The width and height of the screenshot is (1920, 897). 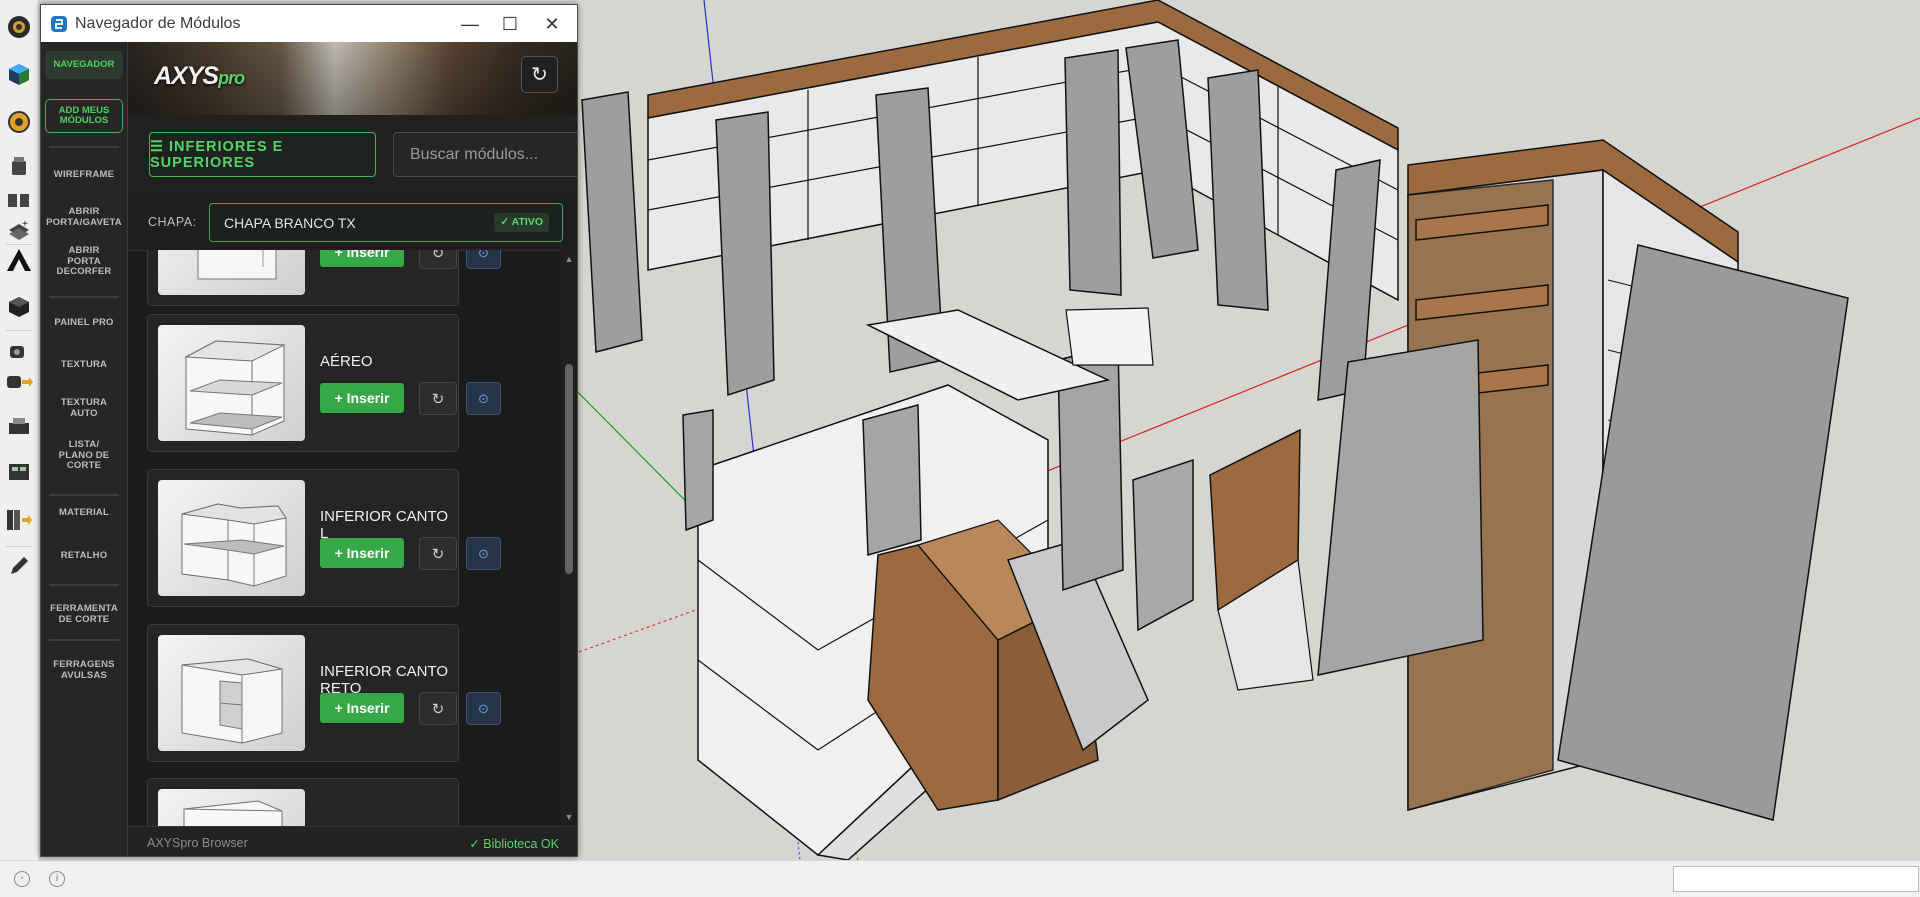 I want to click on logo-accent: pro, so click(x=231, y=78).